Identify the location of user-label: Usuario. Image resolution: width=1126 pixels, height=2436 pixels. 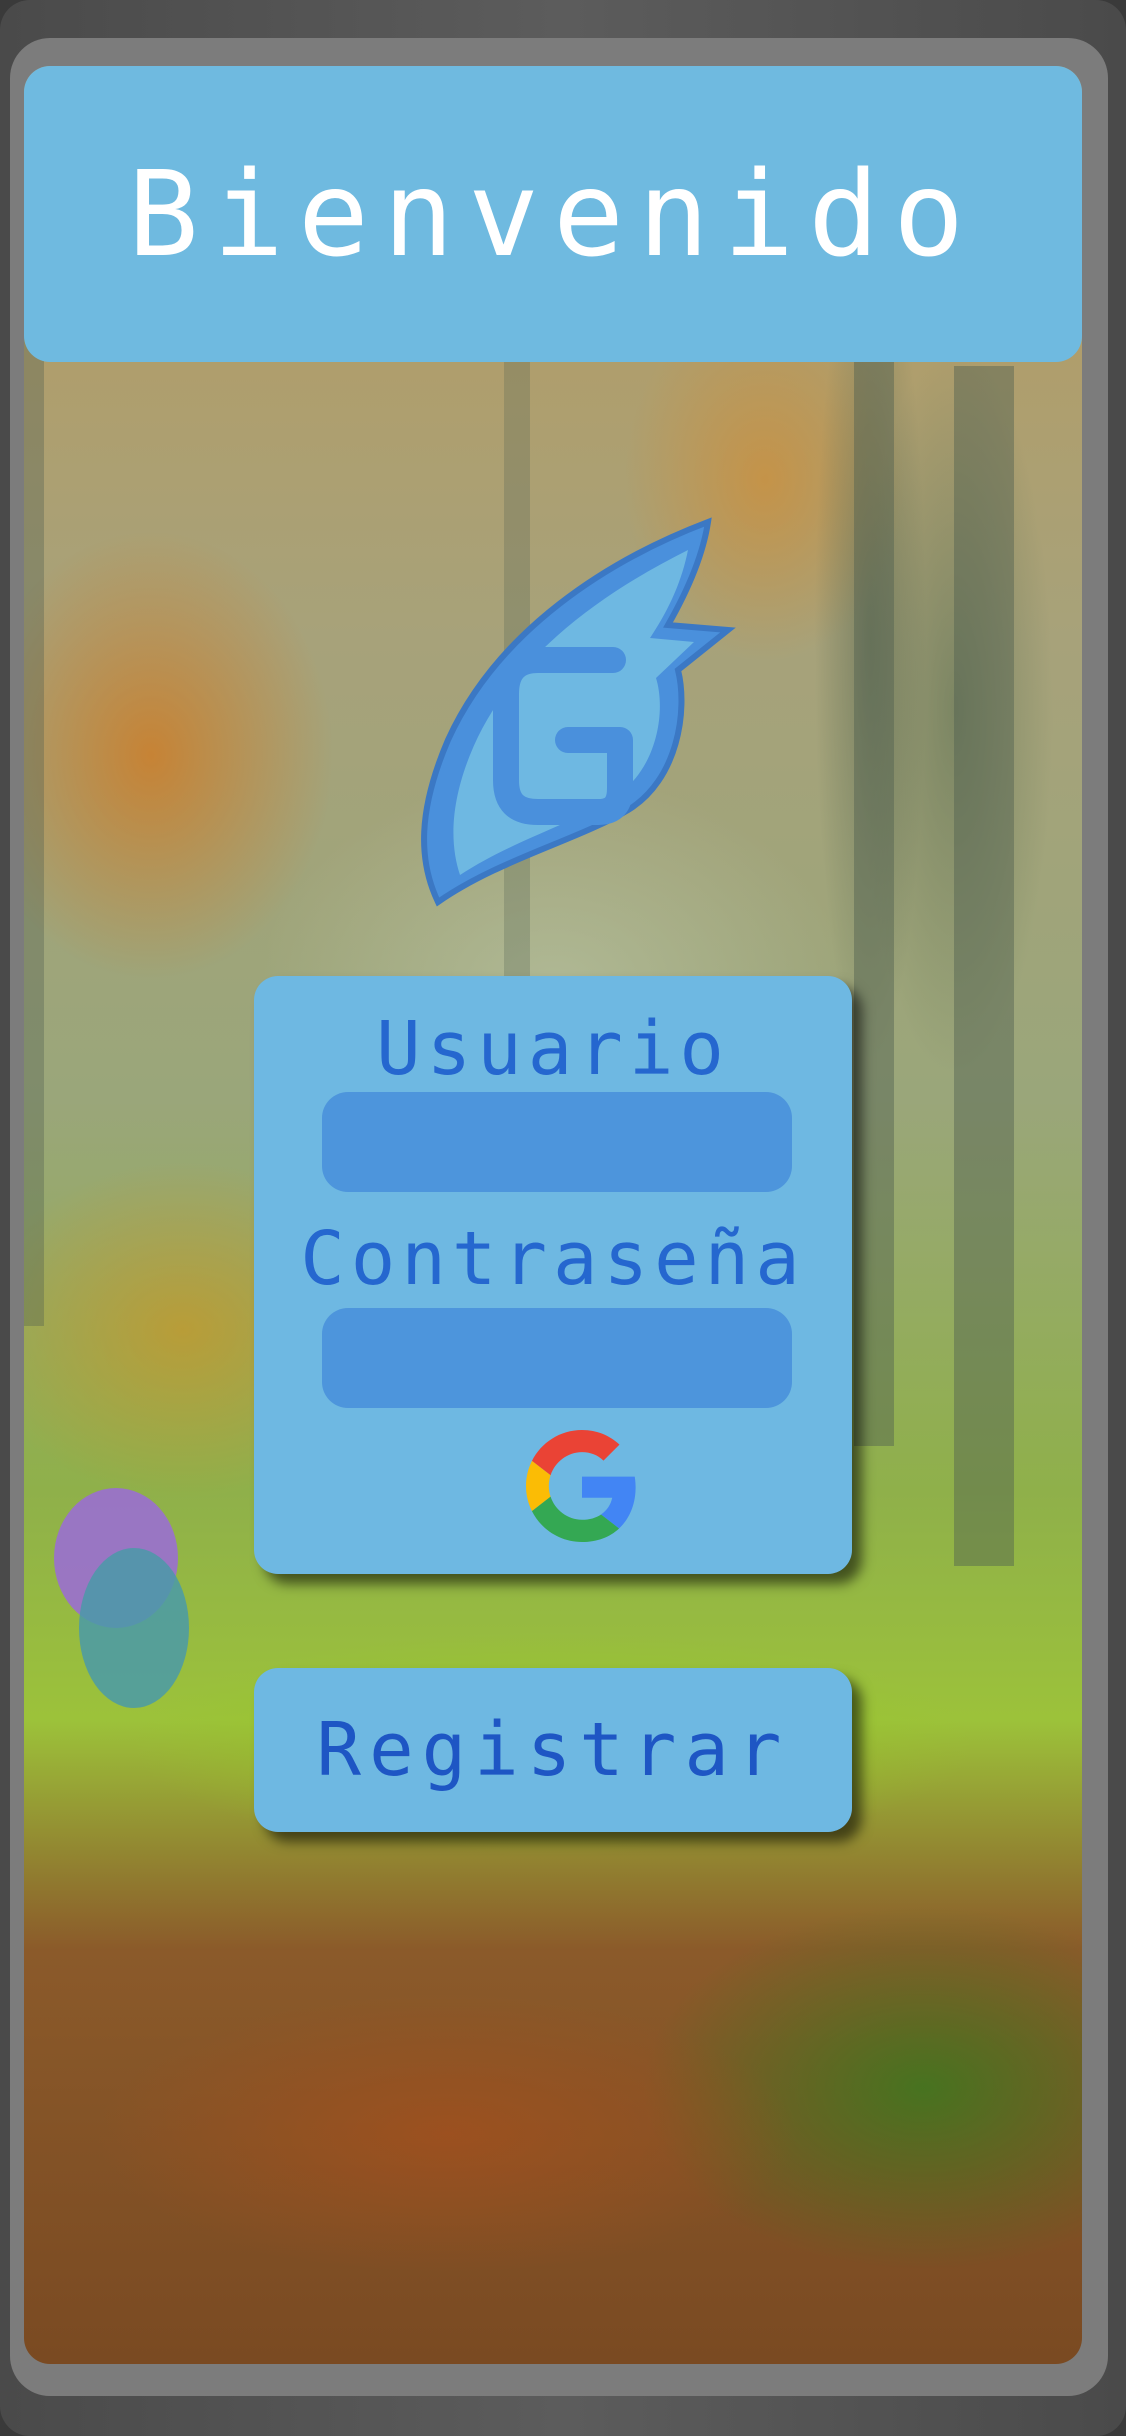
(553, 1049).